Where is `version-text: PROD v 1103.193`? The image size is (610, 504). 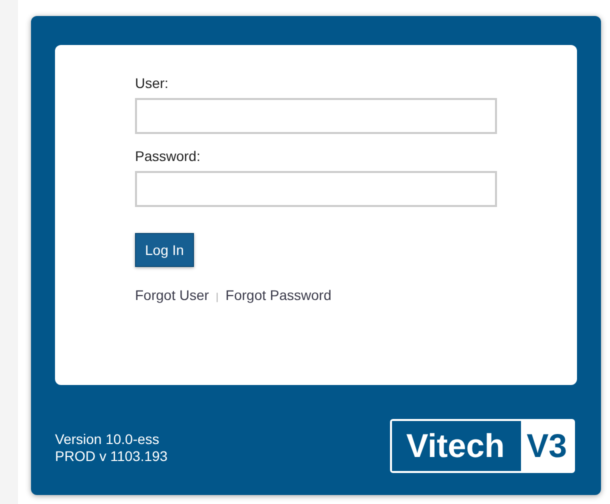
version-text: PROD v 1103.193 is located at coordinates (111, 456).